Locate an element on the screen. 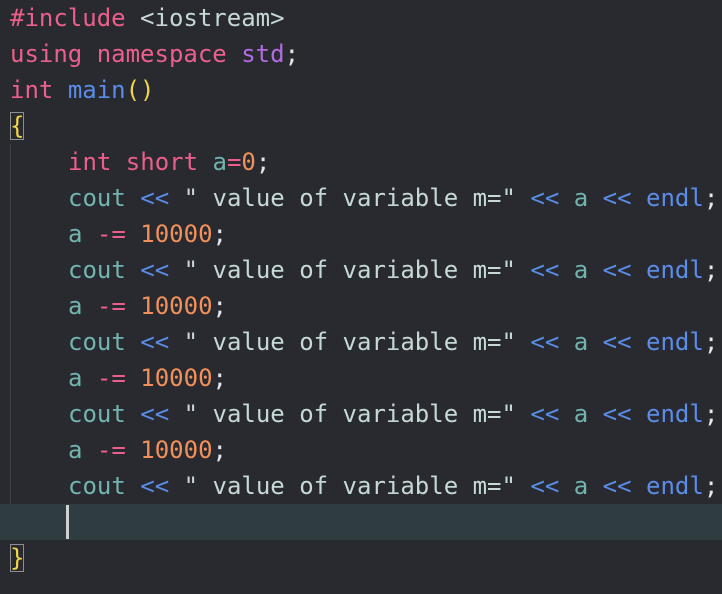 This screenshot has height=594, width=722. code-line-5: int short a=0; is located at coordinates (361, 162).